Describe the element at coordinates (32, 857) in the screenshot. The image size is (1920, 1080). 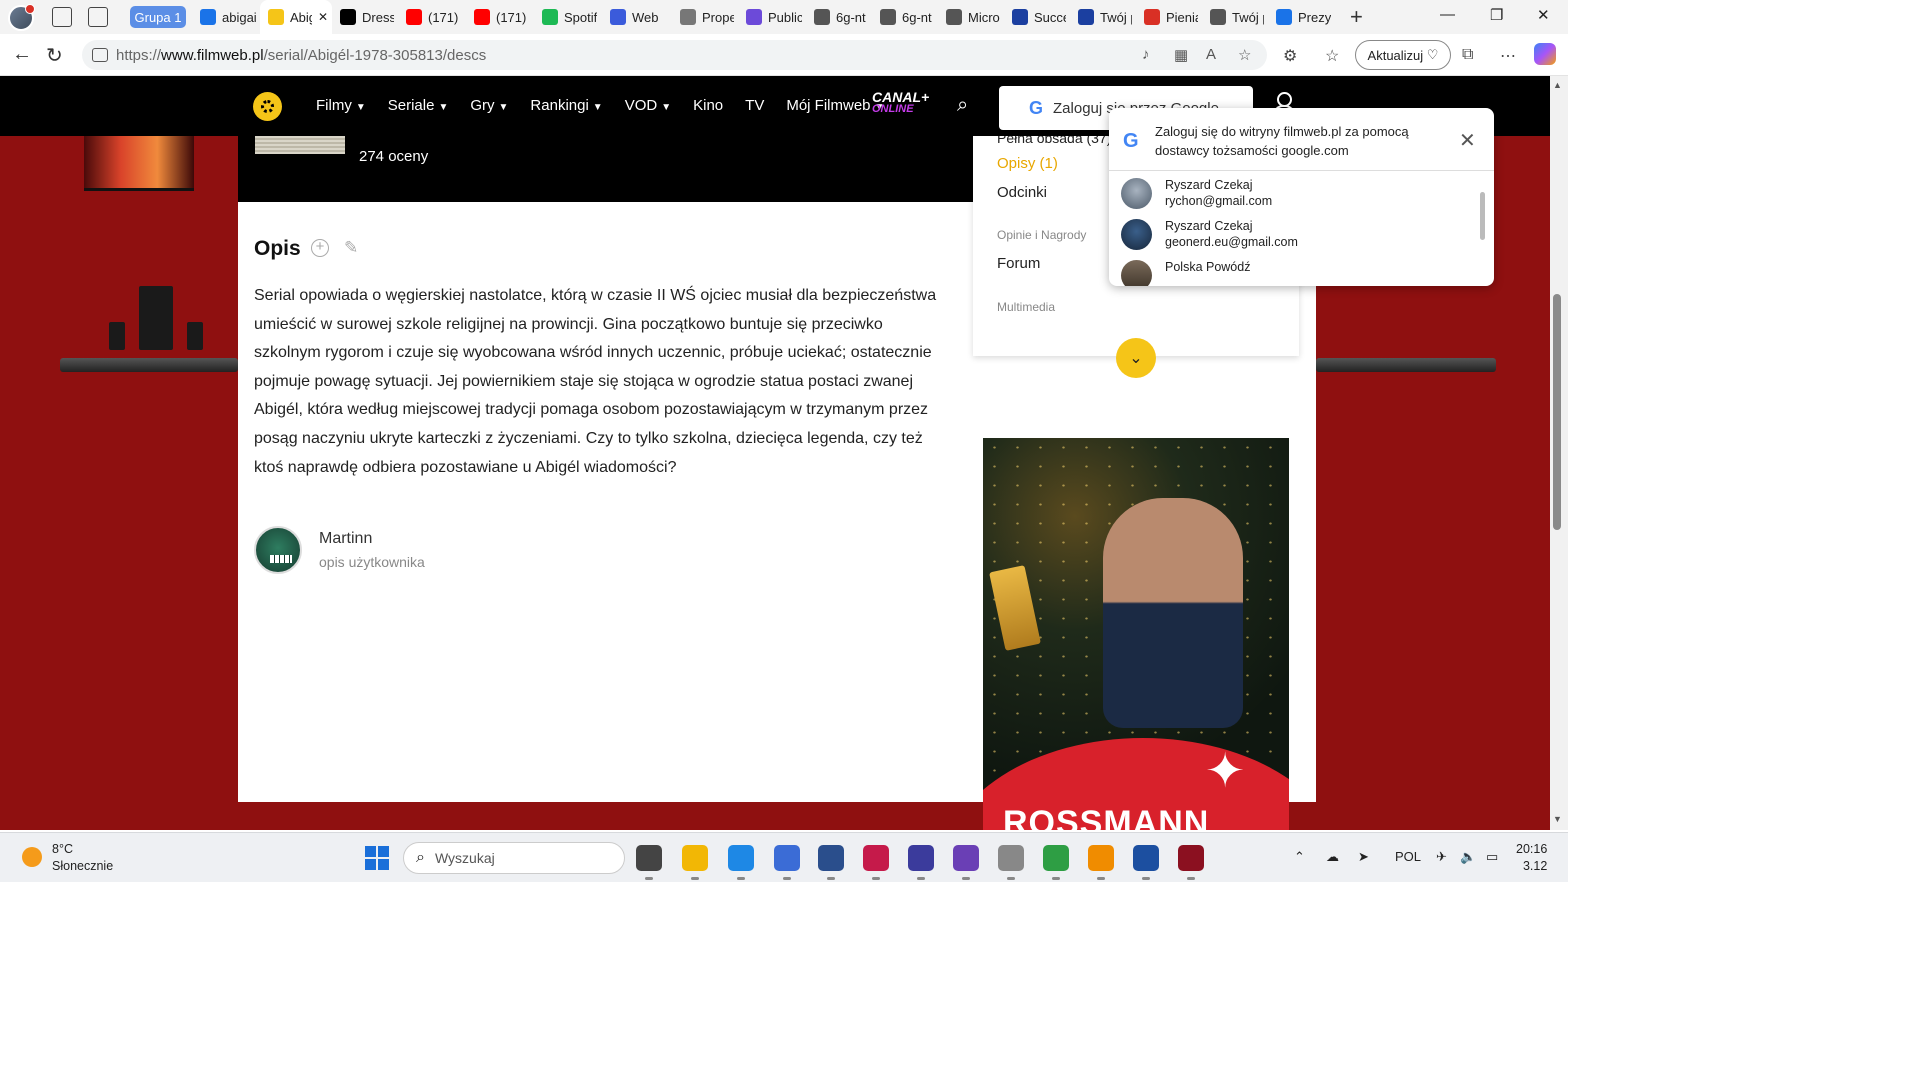
I see `sun-icon` at that location.